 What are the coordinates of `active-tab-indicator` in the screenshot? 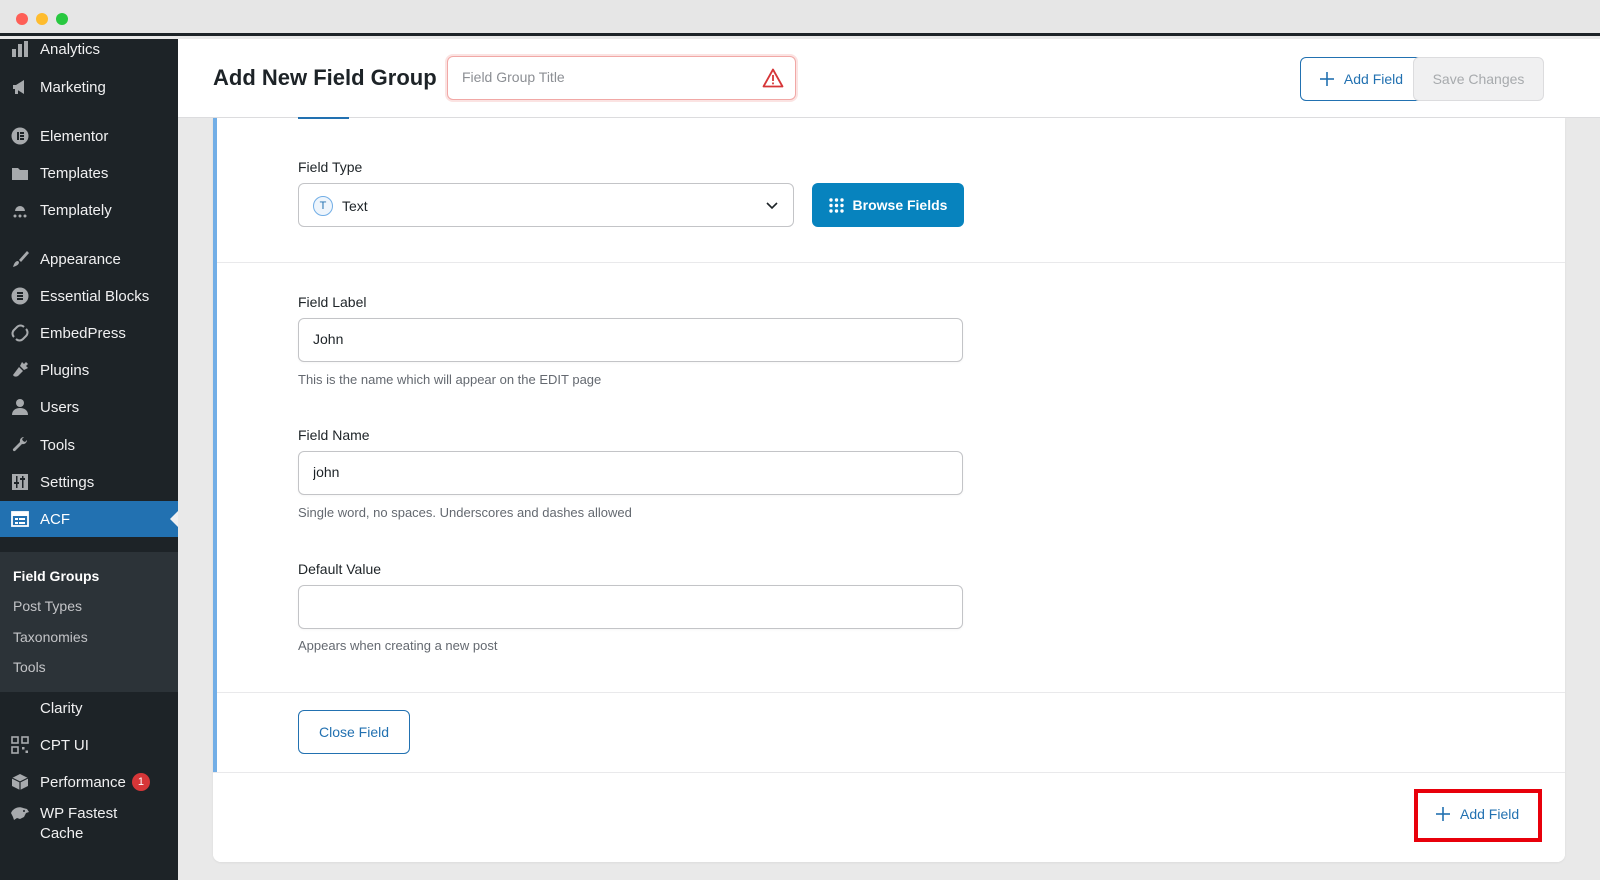 It's located at (323, 118).